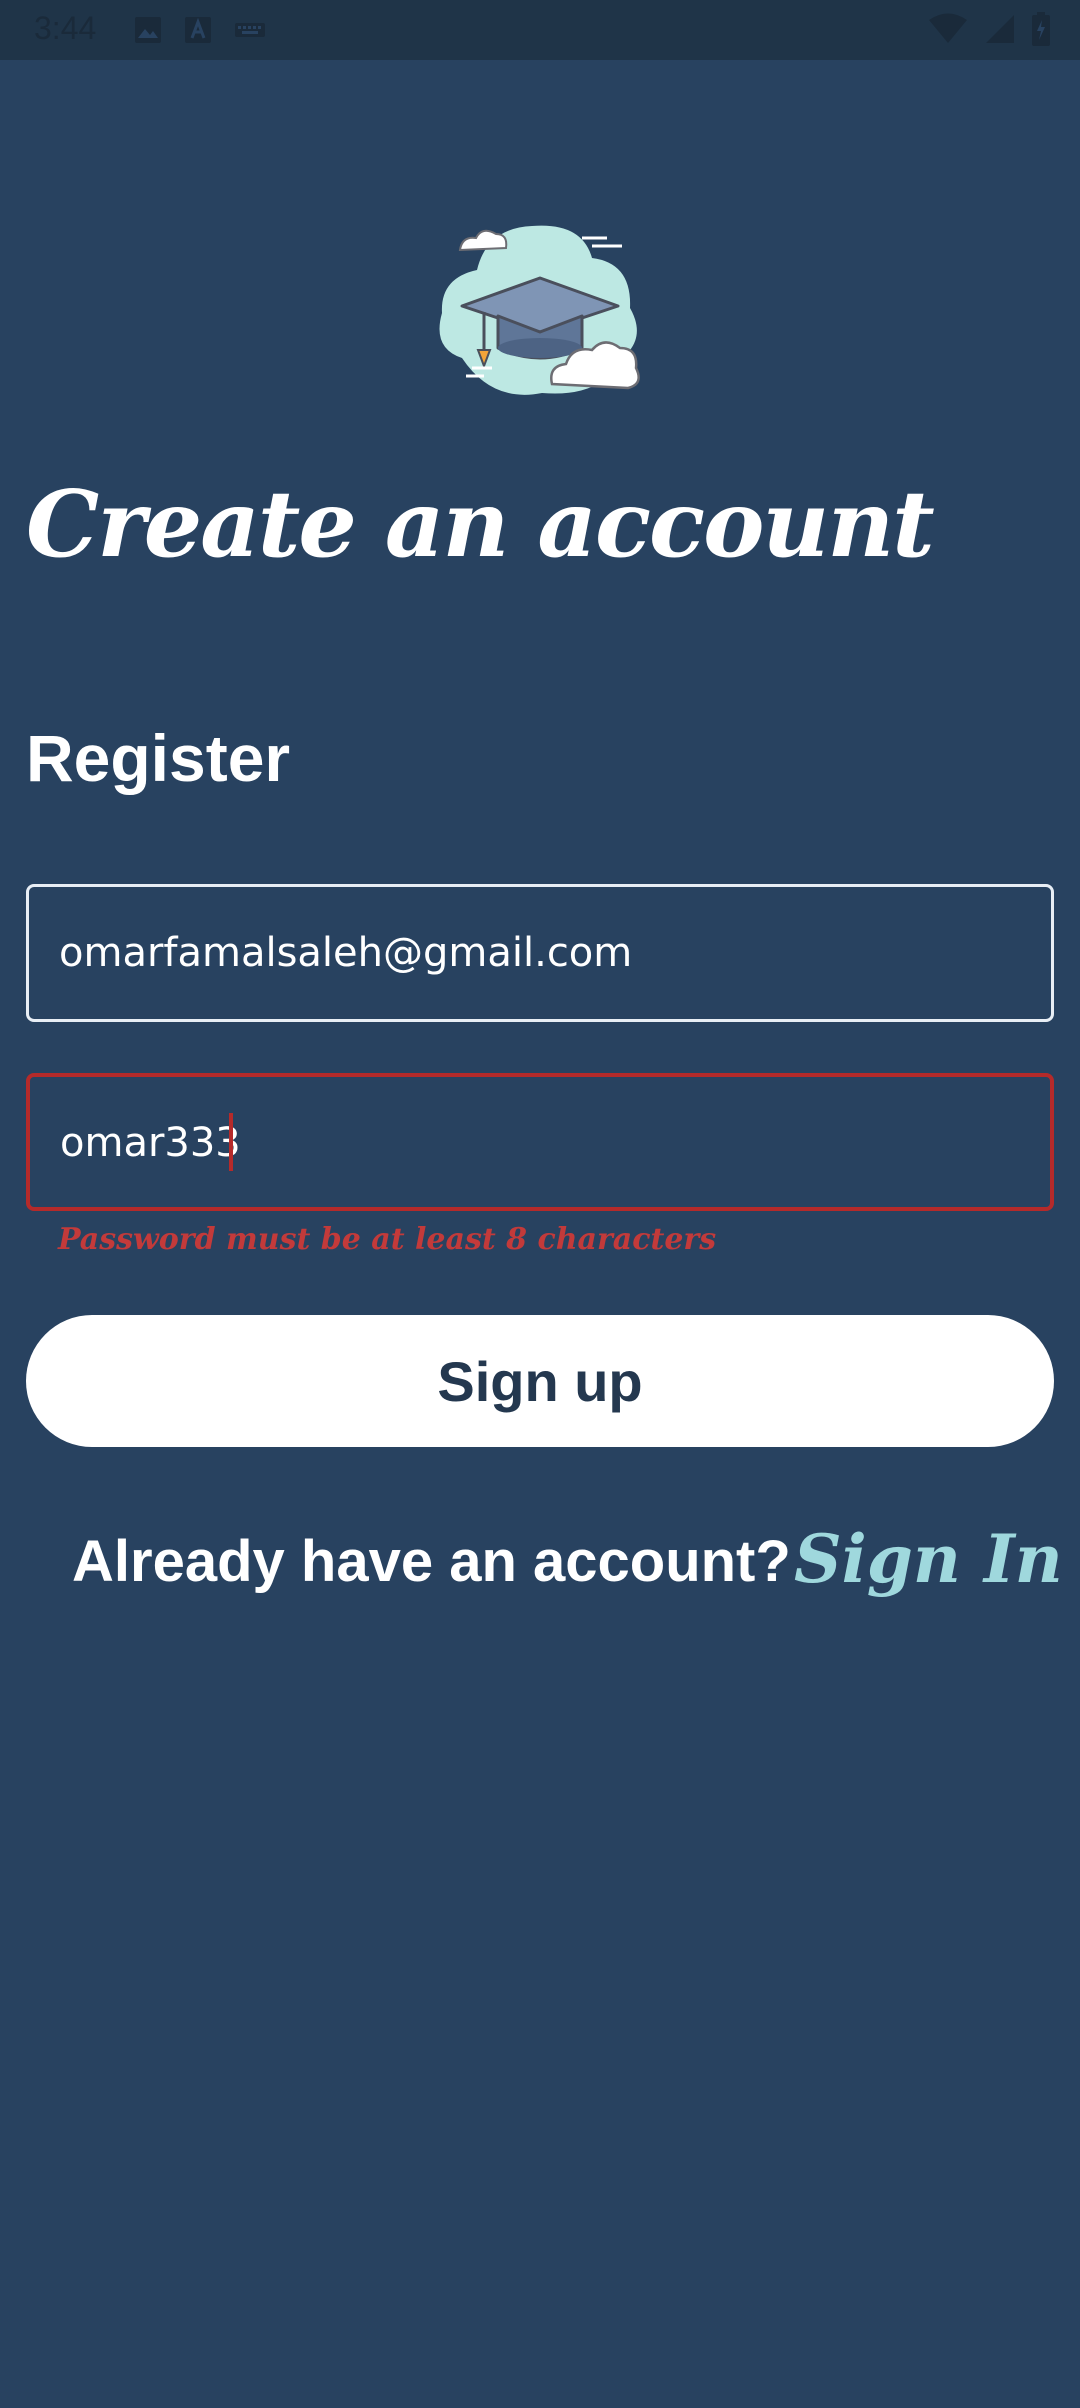 Image resolution: width=1080 pixels, height=2408 pixels. I want to click on text-a-icon, so click(198, 32).